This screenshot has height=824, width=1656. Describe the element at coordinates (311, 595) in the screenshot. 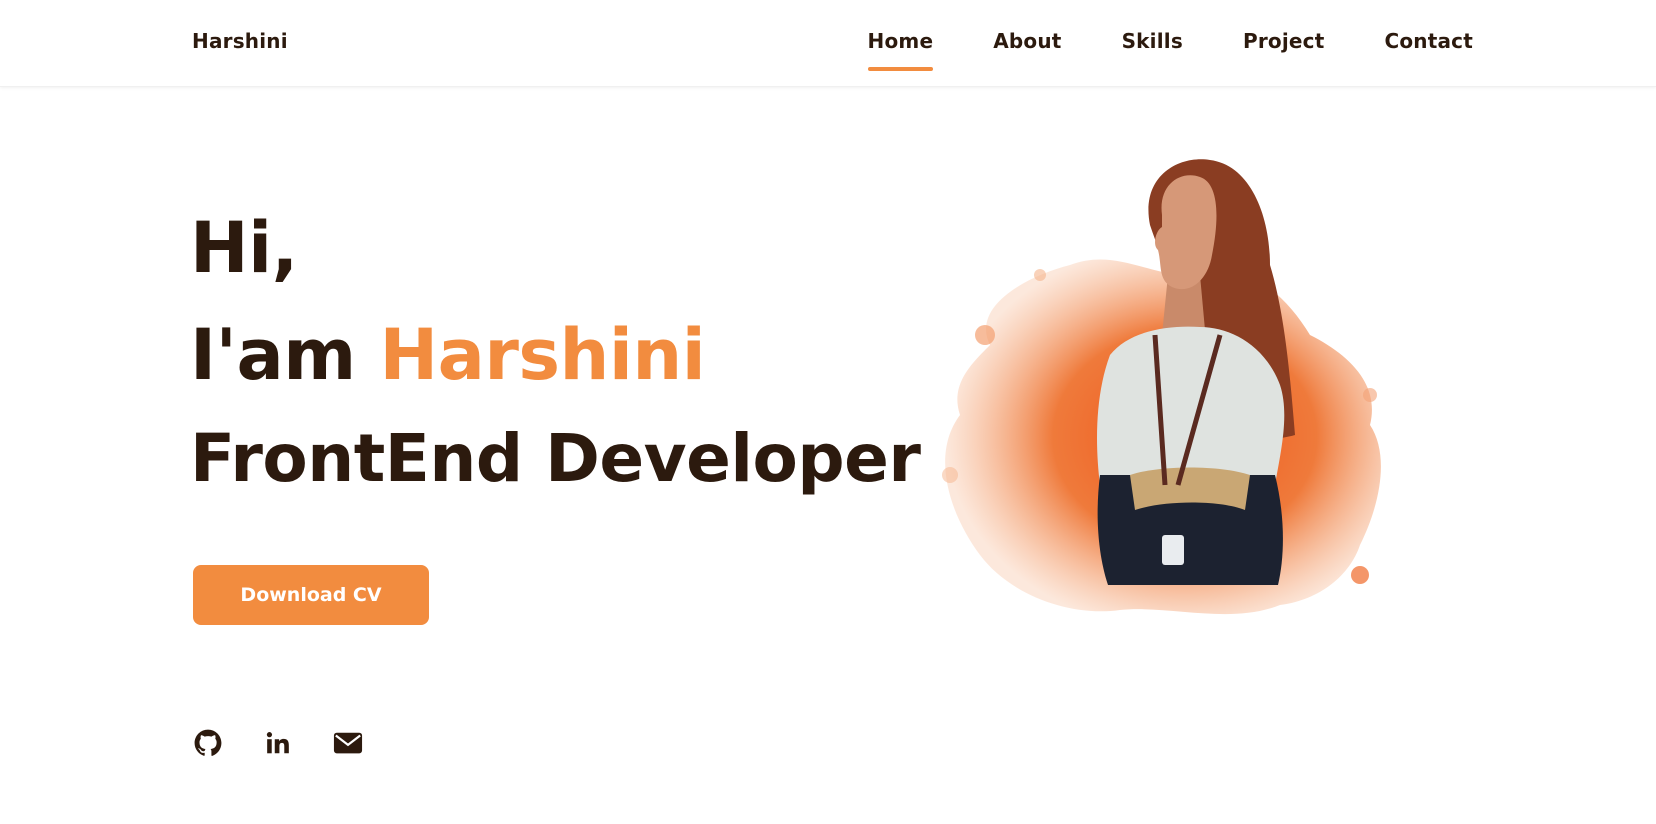

I see `download-cv-button: Download CV` at that location.